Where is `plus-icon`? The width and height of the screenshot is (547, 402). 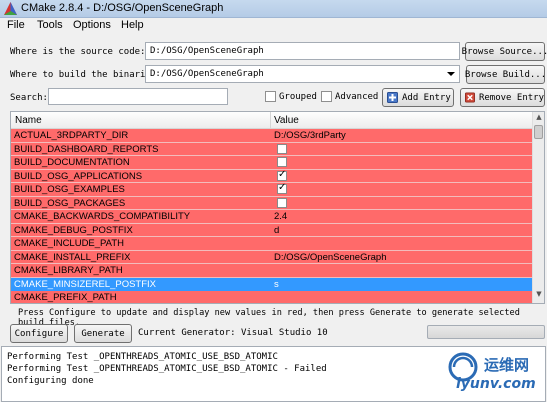
plus-icon is located at coordinates (392, 97).